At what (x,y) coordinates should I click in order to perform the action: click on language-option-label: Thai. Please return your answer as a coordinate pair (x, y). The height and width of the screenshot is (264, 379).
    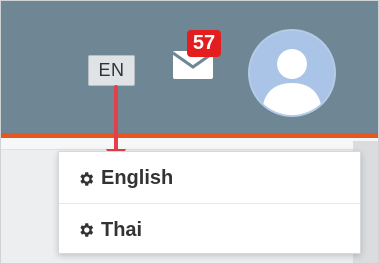
    Looking at the image, I should click on (122, 229).